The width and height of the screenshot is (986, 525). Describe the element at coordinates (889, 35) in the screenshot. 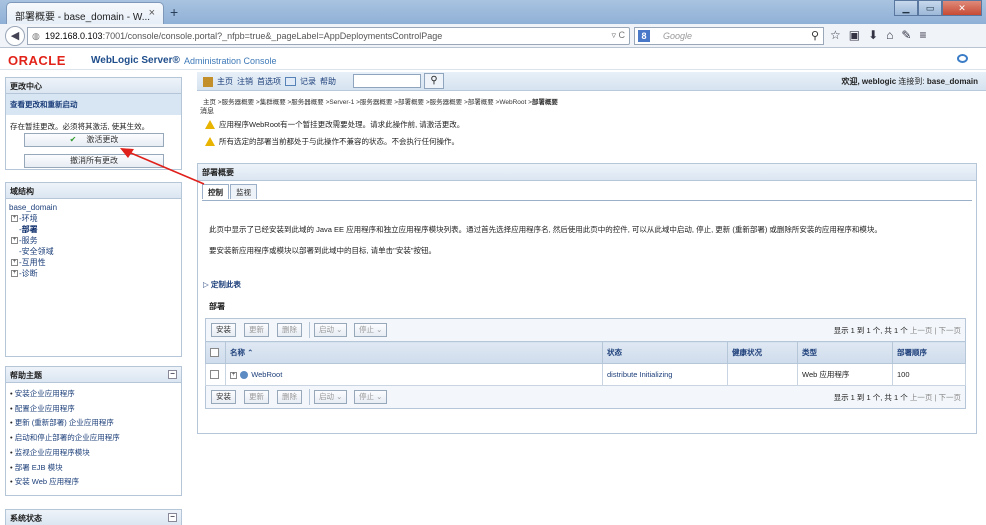

I see `home-icon: ⌂` at that location.